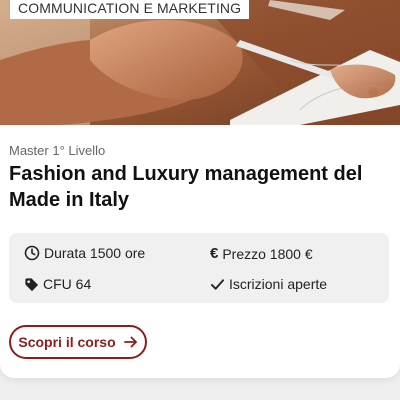  Describe the element at coordinates (217, 284) in the screenshot. I see `check-icon` at that location.